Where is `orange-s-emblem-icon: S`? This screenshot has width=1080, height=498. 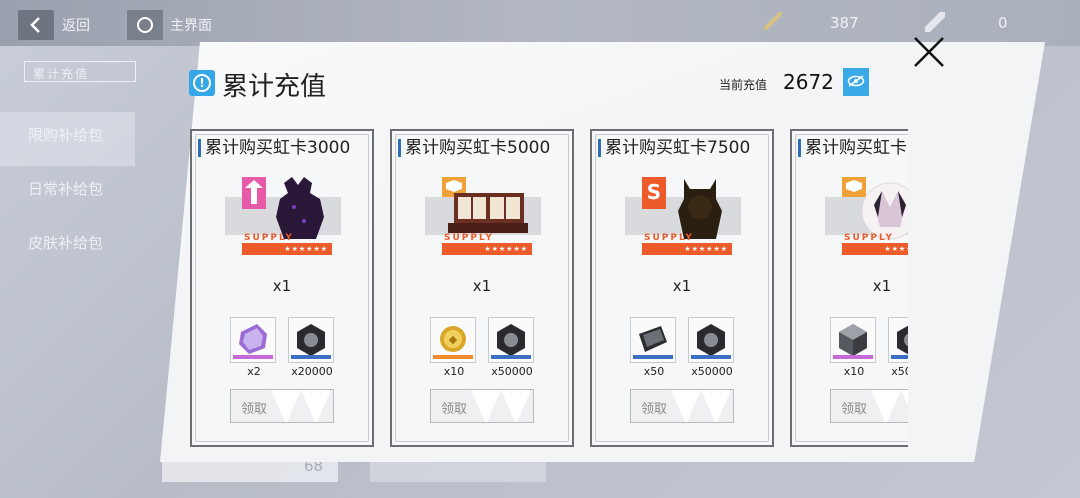
orange-s-emblem-icon: S is located at coordinates (654, 193).